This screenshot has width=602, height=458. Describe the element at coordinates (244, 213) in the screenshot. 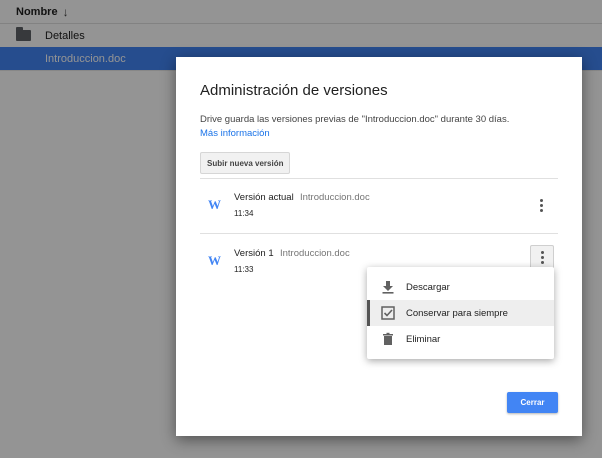

I see `version-time: 11:34` at that location.